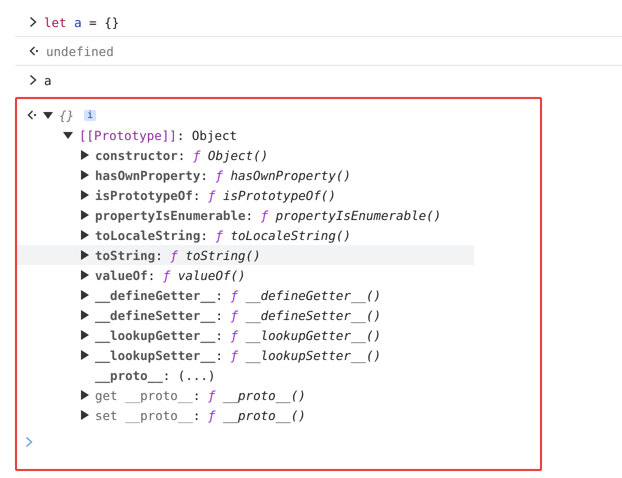  Describe the element at coordinates (238, 295) in the screenshot. I see `property-entry: __defineGetter__: ƒ __defineGetter__()` at that location.